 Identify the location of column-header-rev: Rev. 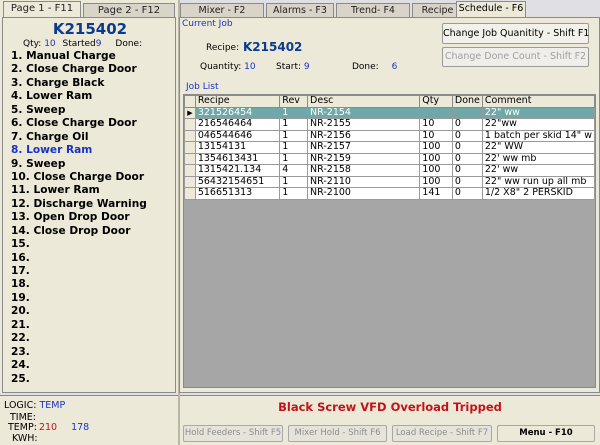
(294, 101).